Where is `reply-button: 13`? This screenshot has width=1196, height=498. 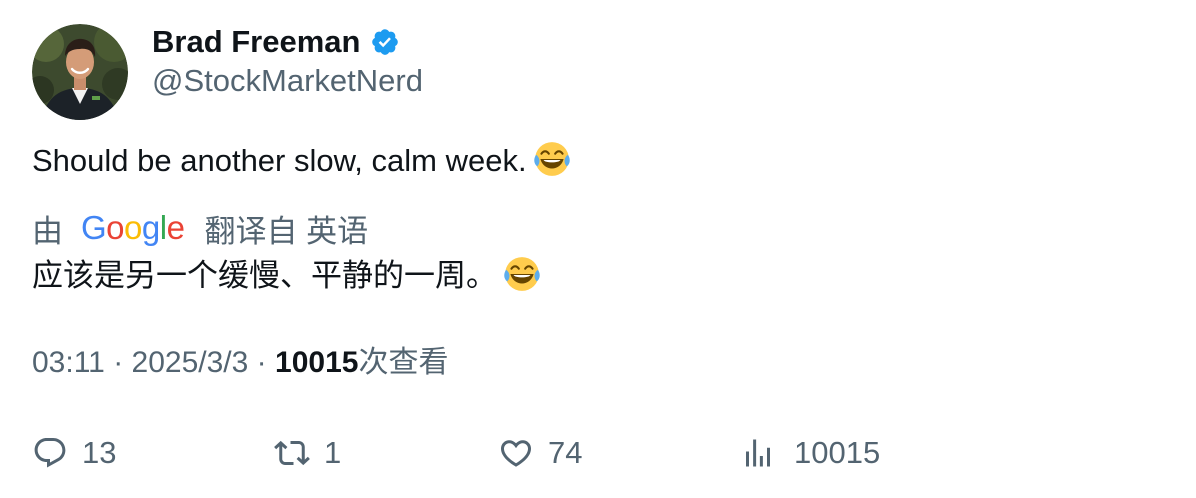
reply-button: 13 is located at coordinates (74, 453).